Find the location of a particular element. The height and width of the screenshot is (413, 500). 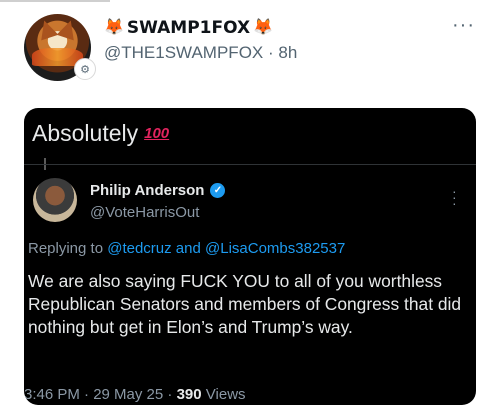

views-count: 390 is located at coordinates (189, 394).